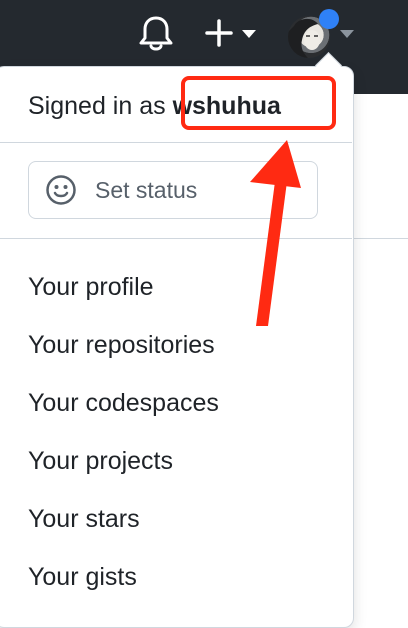 The image size is (408, 628). I want to click on bell-icon, so click(156, 33).